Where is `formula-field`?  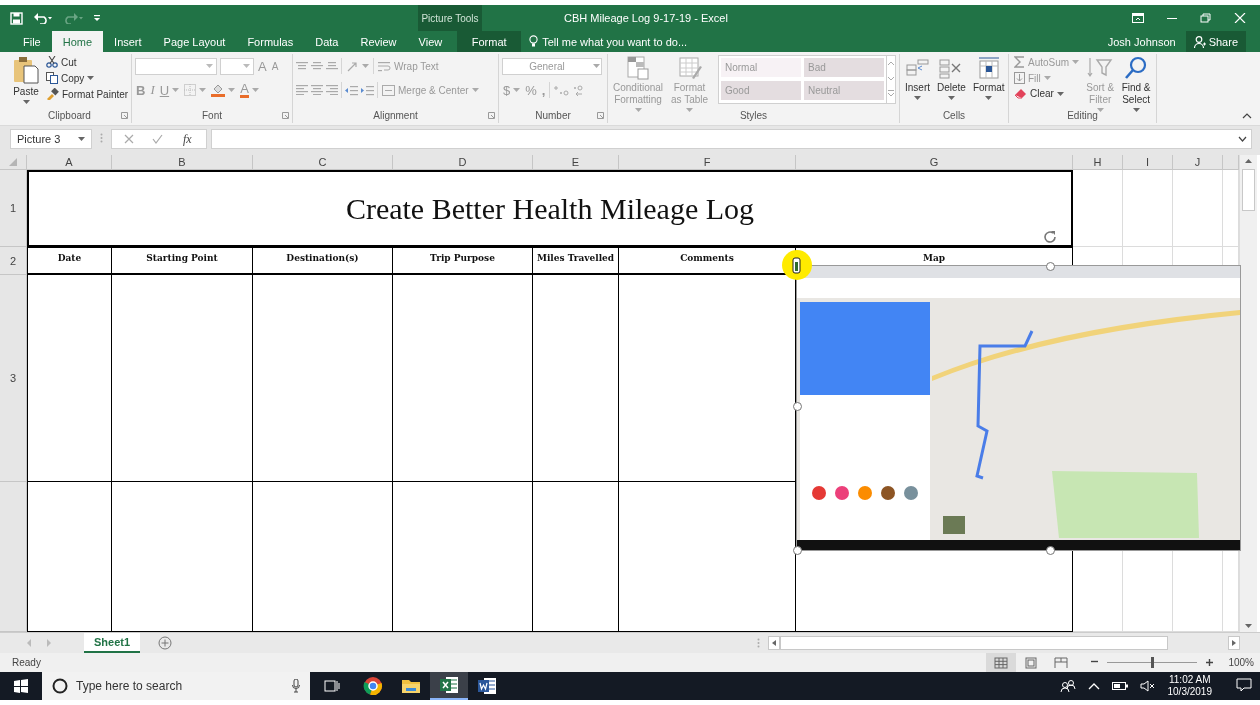
formula-field is located at coordinates (731, 139).